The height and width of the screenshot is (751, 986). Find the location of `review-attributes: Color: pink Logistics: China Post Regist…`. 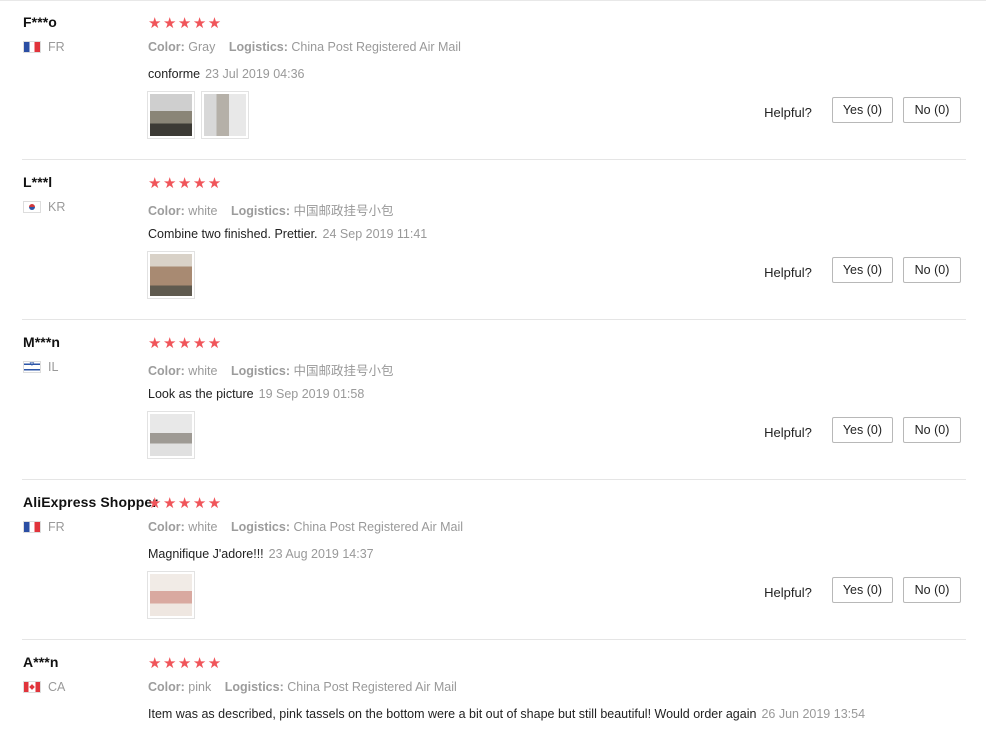

review-attributes: Color: pink Logistics: China Post Regist… is located at coordinates (302, 687).